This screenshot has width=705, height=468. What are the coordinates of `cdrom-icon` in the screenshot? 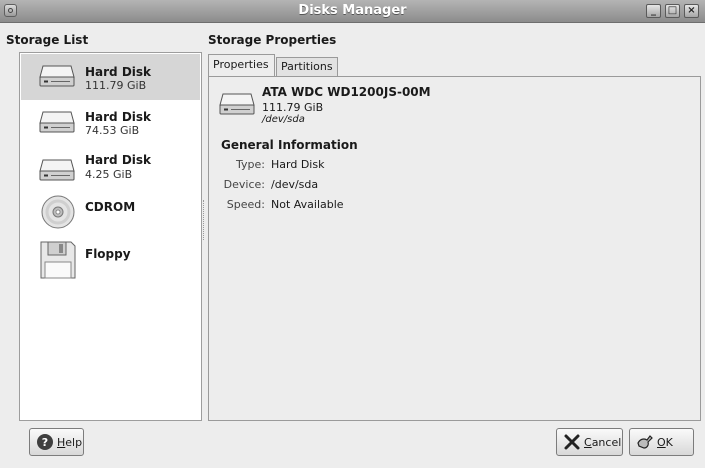 It's located at (58, 212).